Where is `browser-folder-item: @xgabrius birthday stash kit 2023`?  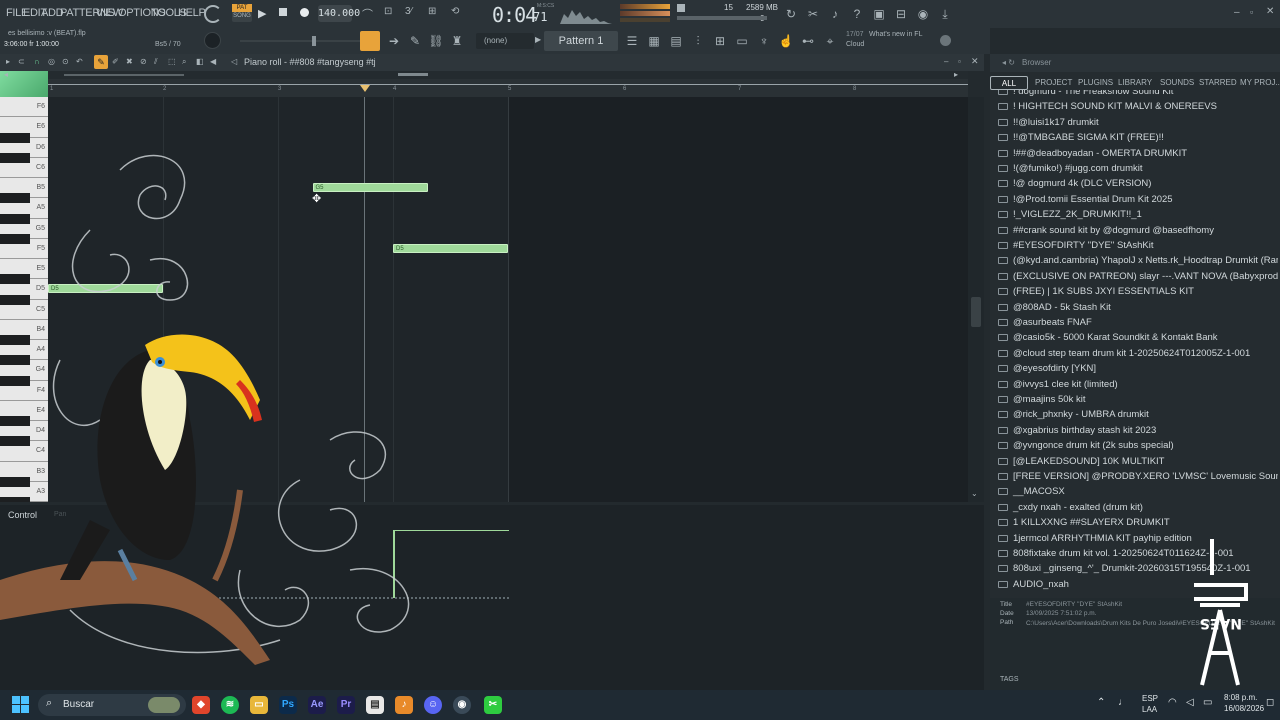
browser-folder-item: @xgabrius birthday stash kit 2023 is located at coordinates (1138, 432).